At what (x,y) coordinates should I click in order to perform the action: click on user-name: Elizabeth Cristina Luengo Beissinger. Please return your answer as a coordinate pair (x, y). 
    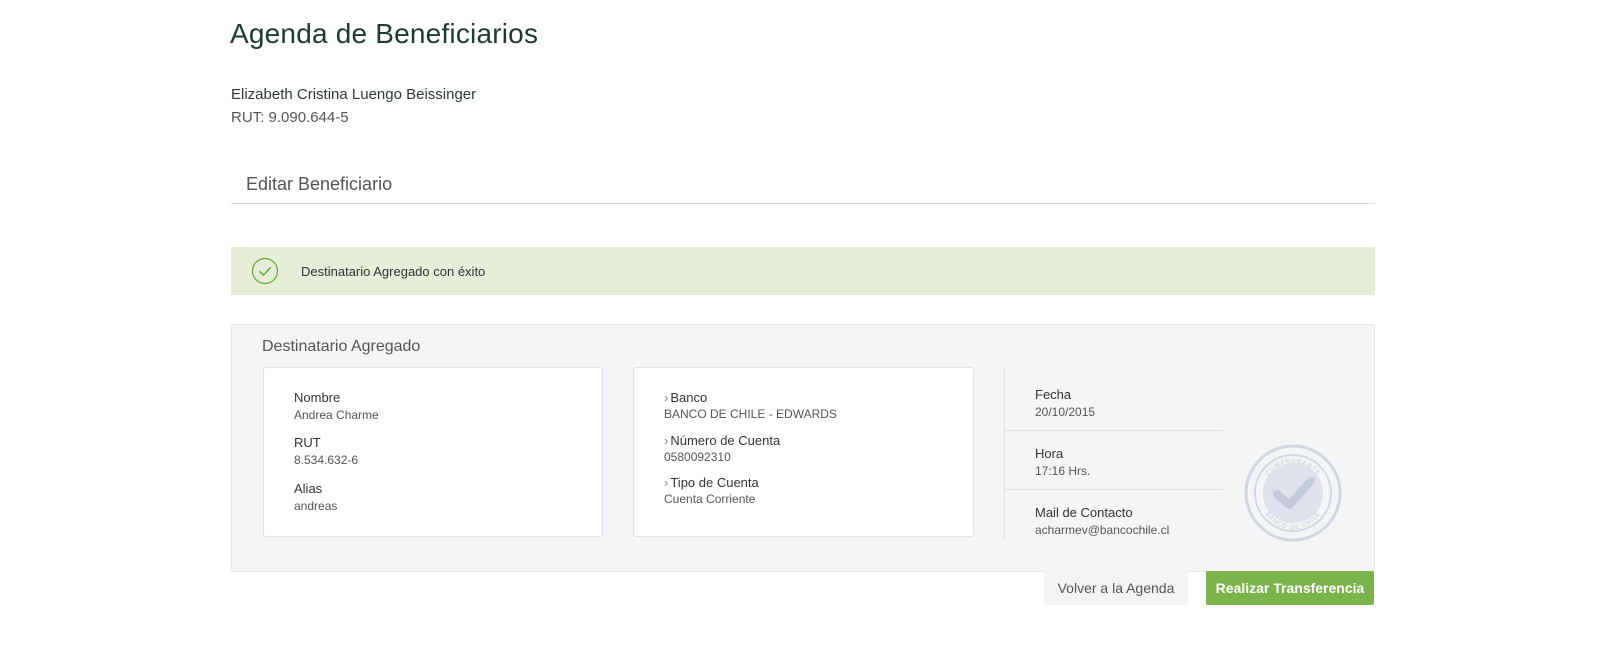
    Looking at the image, I should click on (354, 94).